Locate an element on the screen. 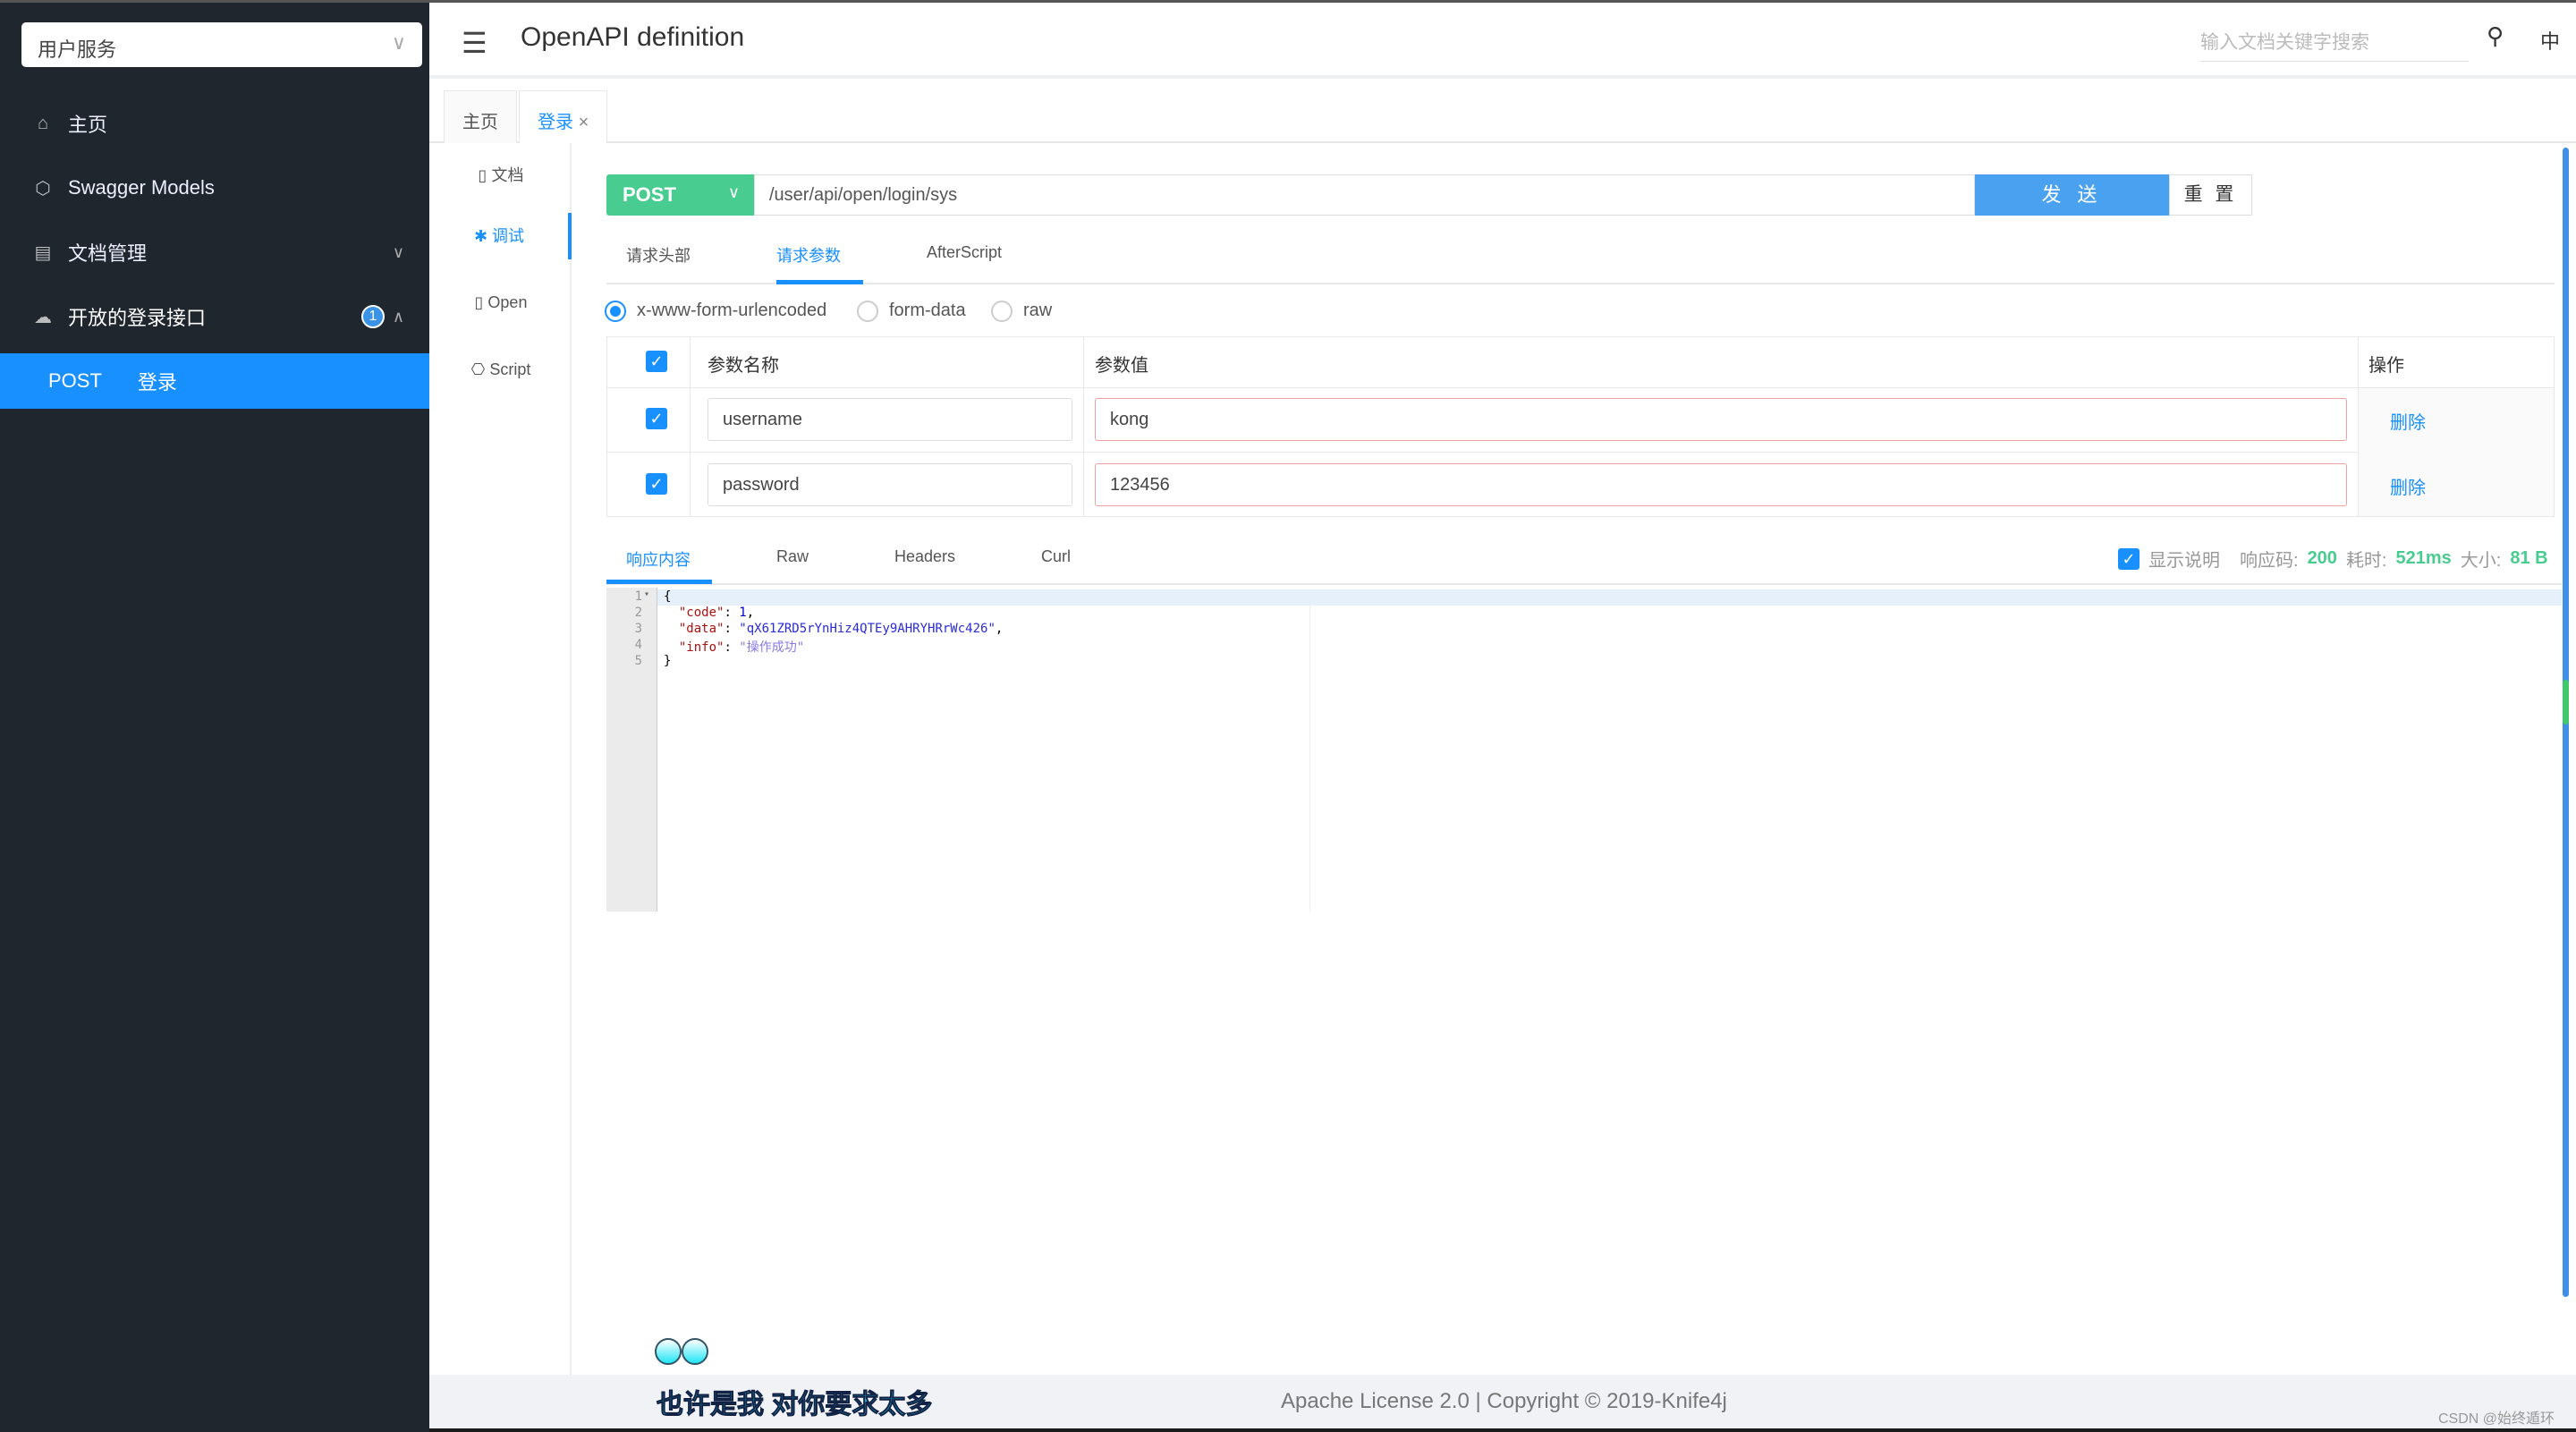 The image size is (2576, 1432). method-select: POST ∨ is located at coordinates (680, 195).